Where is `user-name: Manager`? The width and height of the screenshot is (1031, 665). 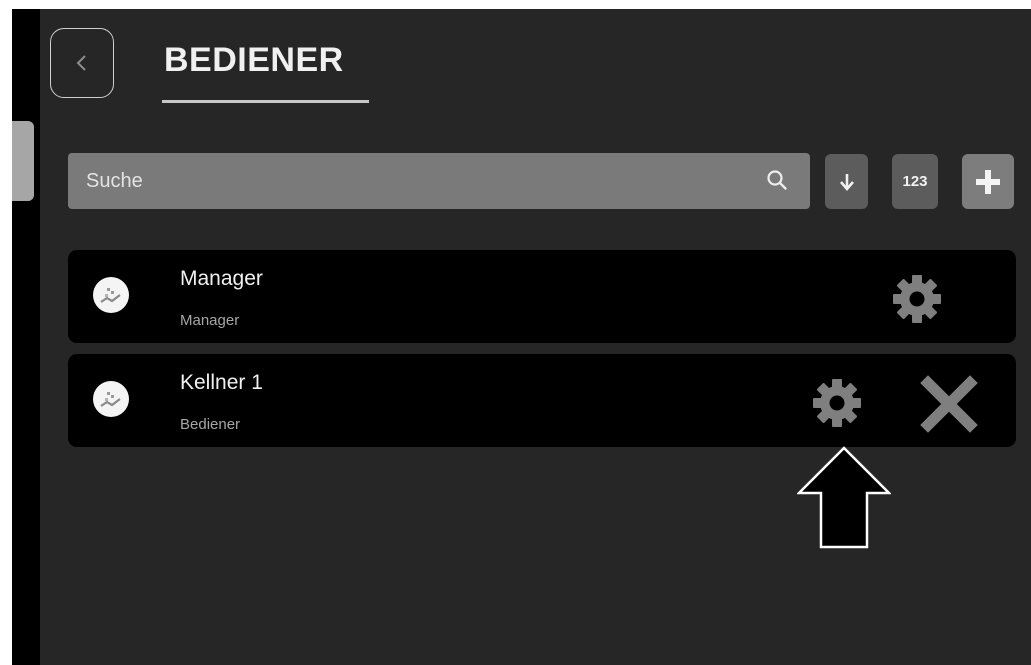
user-name: Manager is located at coordinates (221, 278).